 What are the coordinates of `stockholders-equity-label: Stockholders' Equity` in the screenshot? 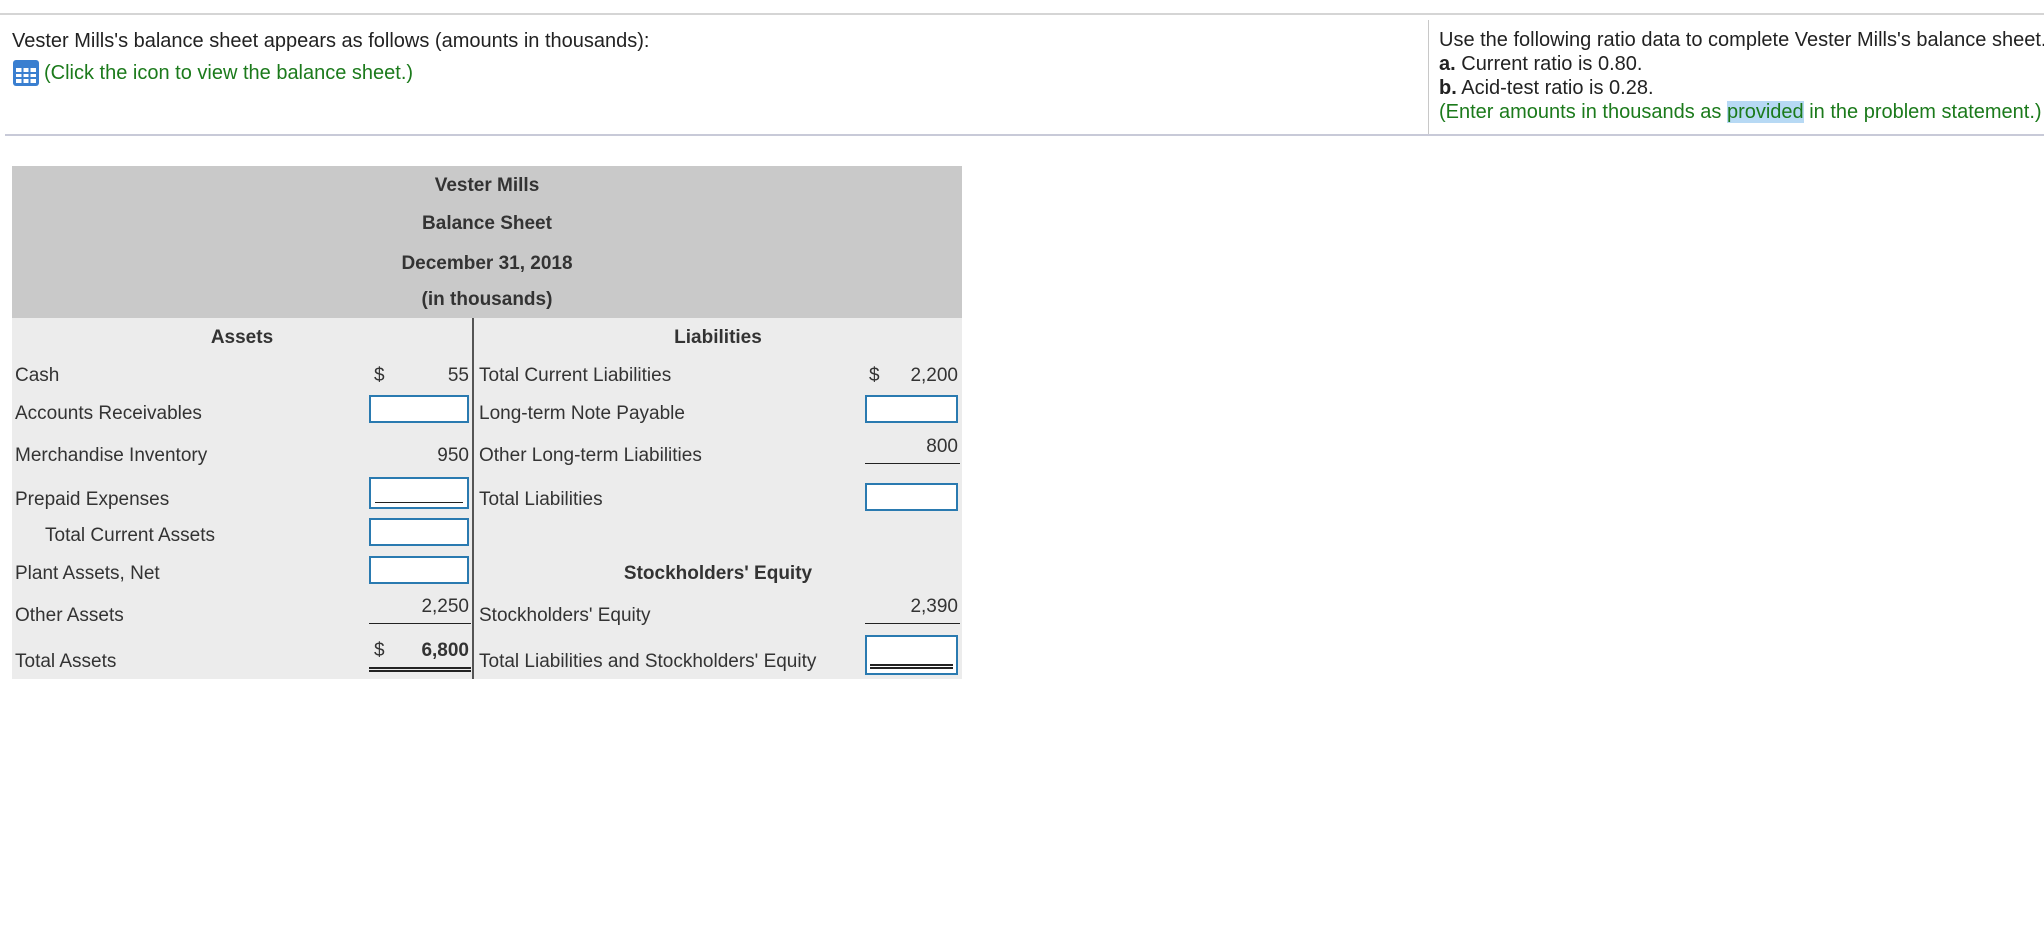 It's located at (565, 615).